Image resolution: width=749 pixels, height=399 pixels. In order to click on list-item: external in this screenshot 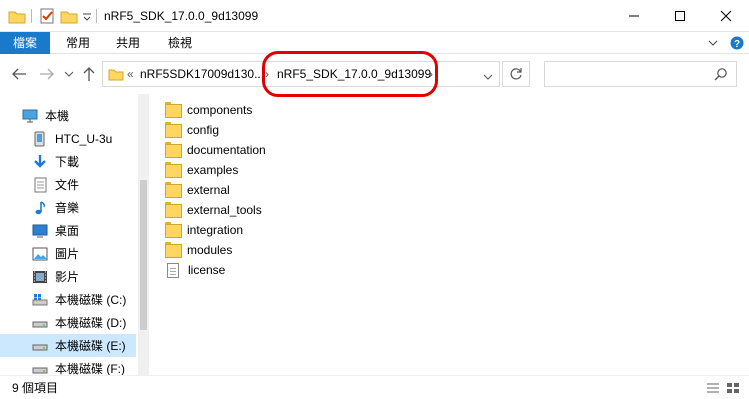, I will do `click(197, 190)`.